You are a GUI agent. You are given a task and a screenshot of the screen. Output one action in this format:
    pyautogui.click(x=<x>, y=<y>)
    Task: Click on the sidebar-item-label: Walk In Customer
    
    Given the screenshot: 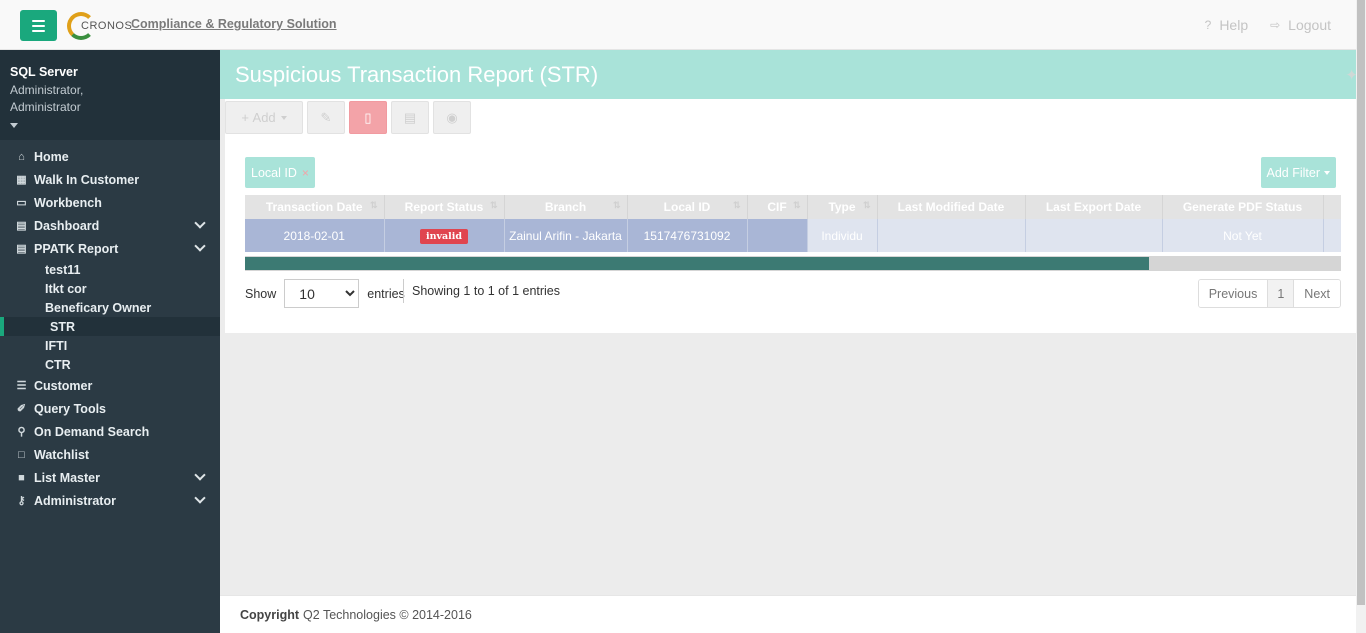 What is the action you would take?
    pyautogui.click(x=87, y=179)
    